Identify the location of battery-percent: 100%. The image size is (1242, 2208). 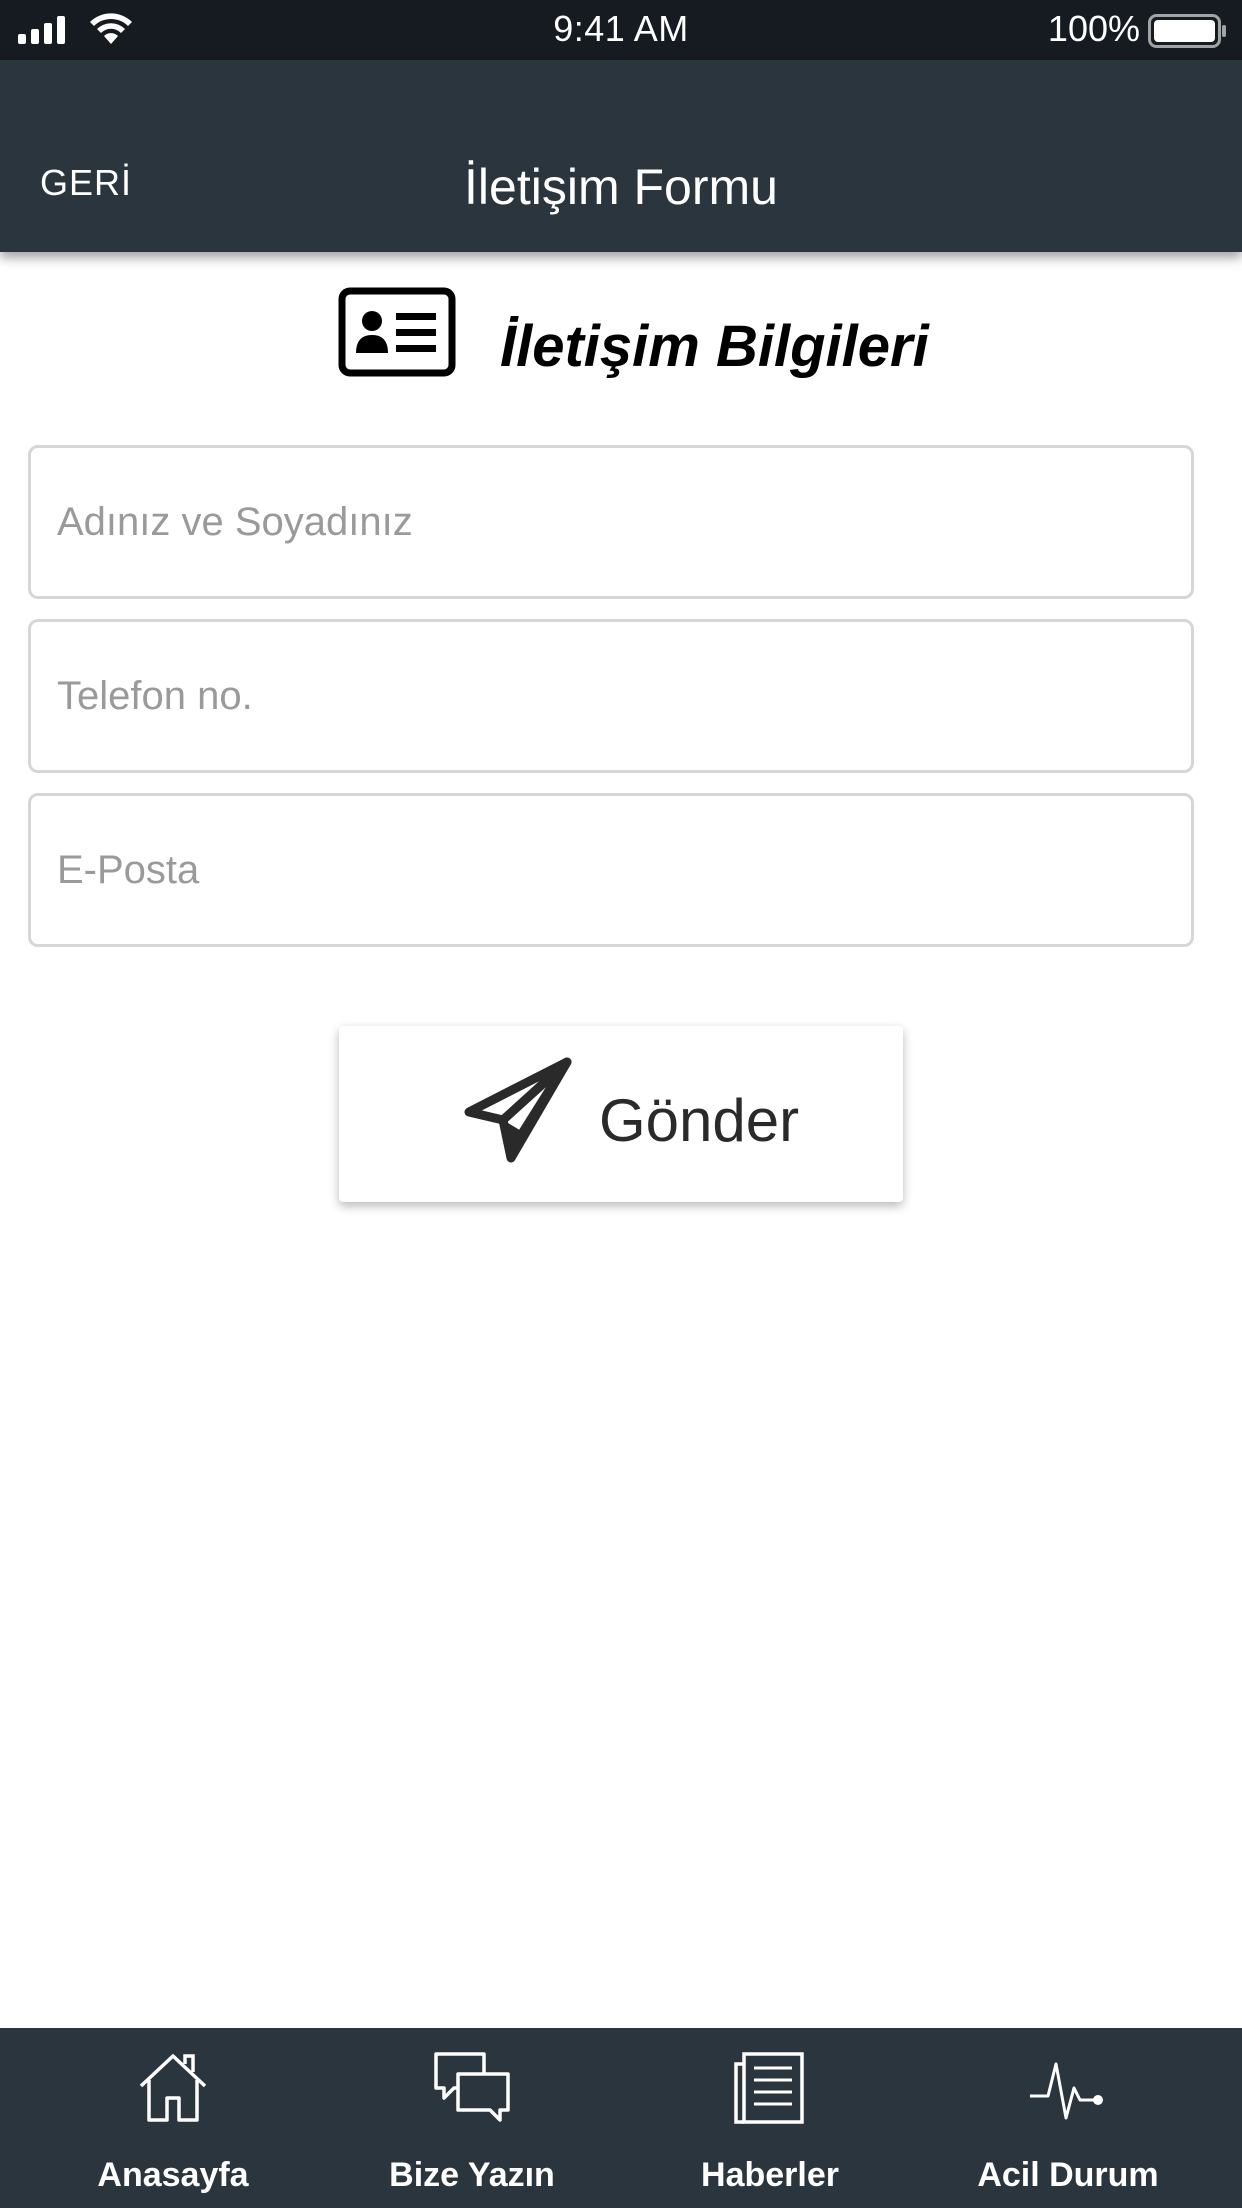
(1093, 28).